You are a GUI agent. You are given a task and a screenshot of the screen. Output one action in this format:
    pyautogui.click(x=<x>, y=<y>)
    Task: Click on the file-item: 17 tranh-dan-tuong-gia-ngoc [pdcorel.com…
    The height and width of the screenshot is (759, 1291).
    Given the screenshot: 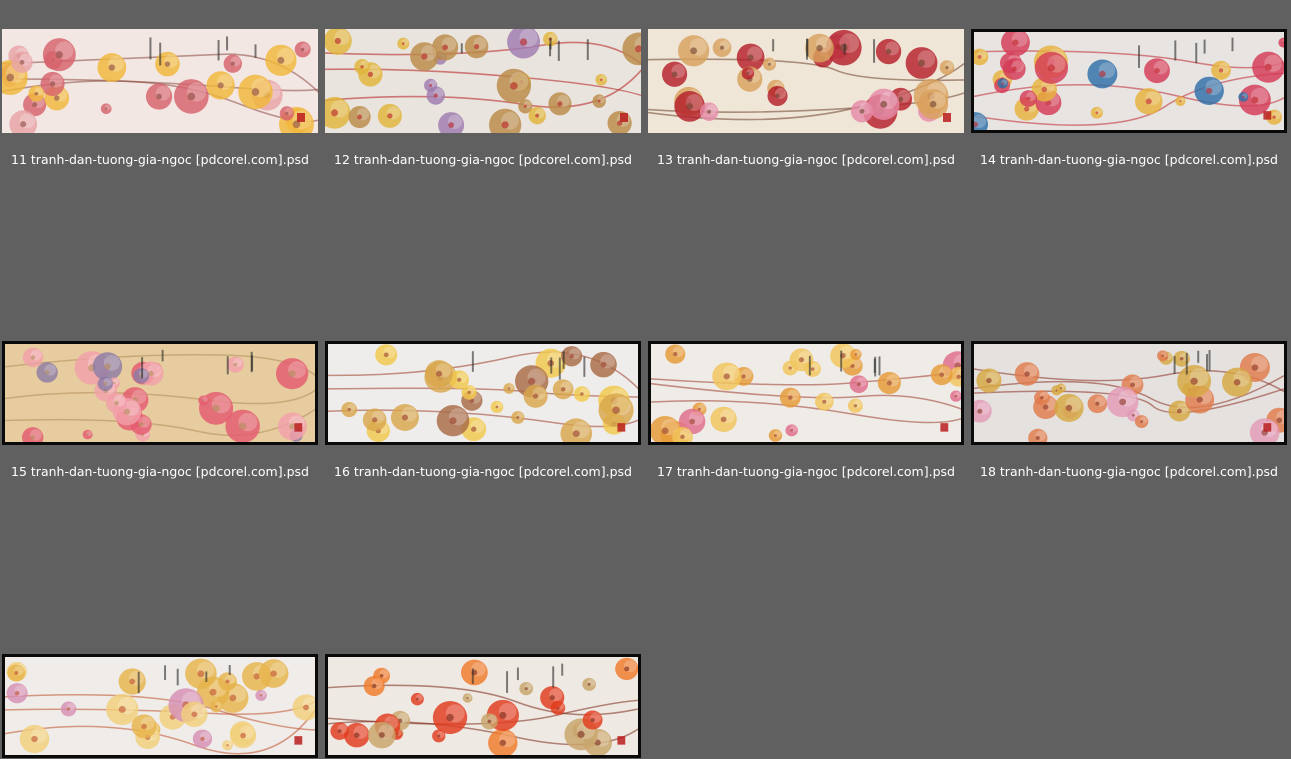 What is the action you would take?
    pyautogui.click(x=806, y=411)
    